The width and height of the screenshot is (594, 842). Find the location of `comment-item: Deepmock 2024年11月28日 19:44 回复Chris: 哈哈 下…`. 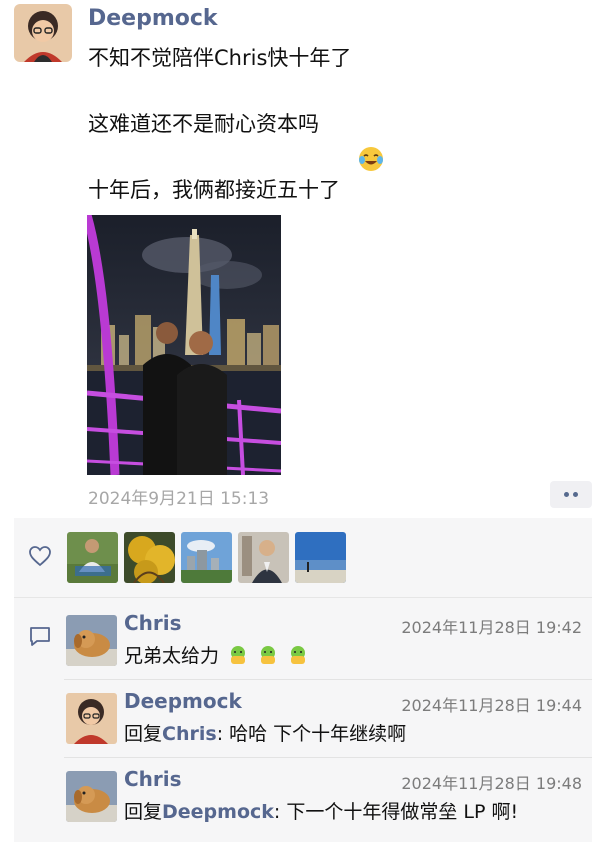

comment-item: Deepmock 2024年11月28日 19:44 回复Chris: 哈哈 下… is located at coordinates (328, 719).